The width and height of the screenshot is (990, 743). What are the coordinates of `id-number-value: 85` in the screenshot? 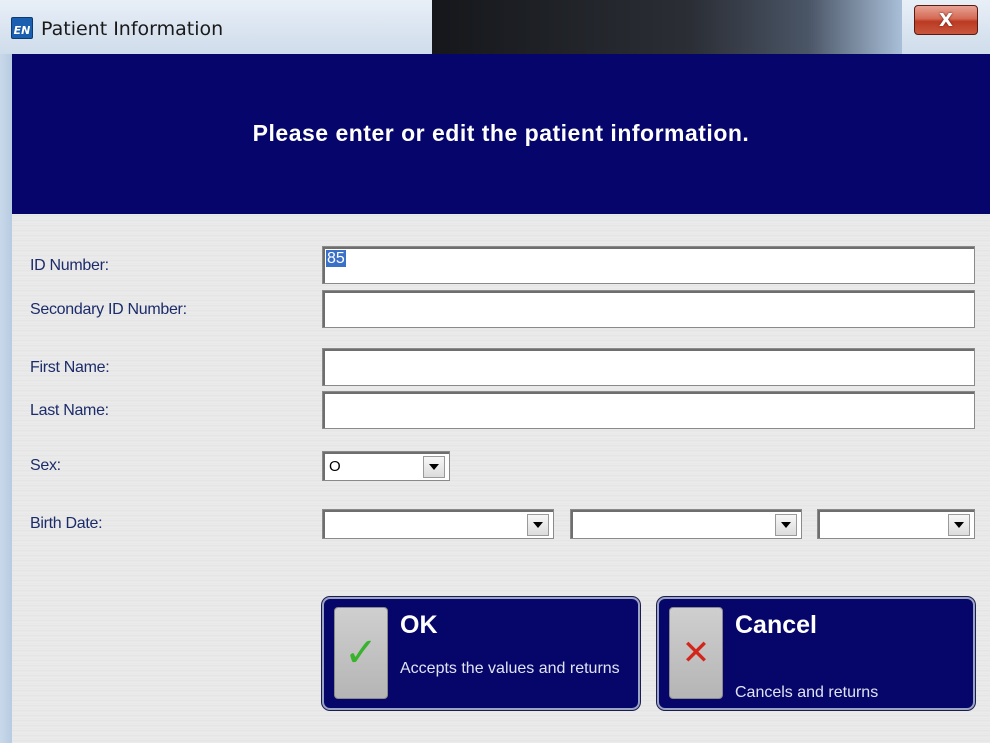 It's located at (336, 258).